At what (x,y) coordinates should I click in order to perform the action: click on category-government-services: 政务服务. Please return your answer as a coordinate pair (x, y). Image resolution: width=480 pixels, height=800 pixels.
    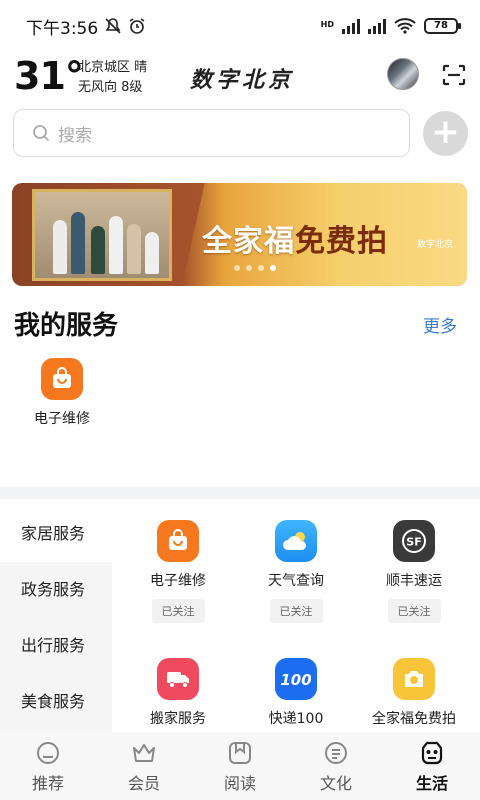
    Looking at the image, I should click on (56, 590).